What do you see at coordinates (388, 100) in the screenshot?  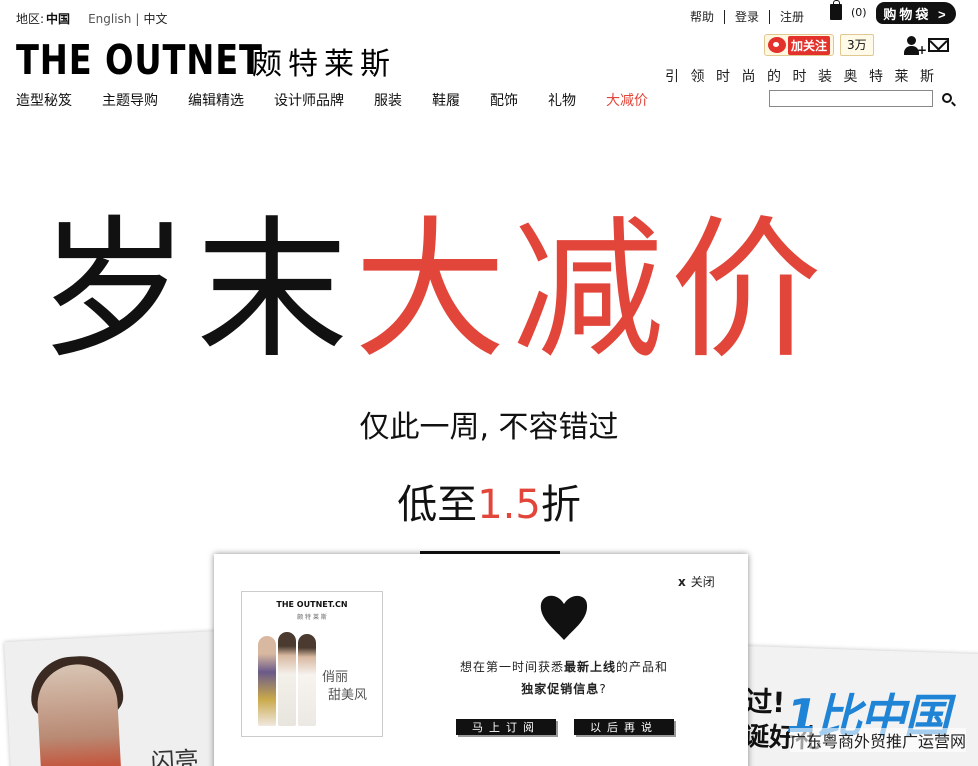 I see `nav-item-clothing: 服装` at bounding box center [388, 100].